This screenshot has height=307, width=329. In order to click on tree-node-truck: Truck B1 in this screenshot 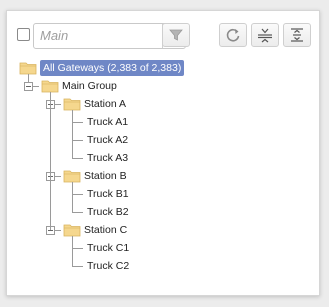, I will do `click(163, 194)`.